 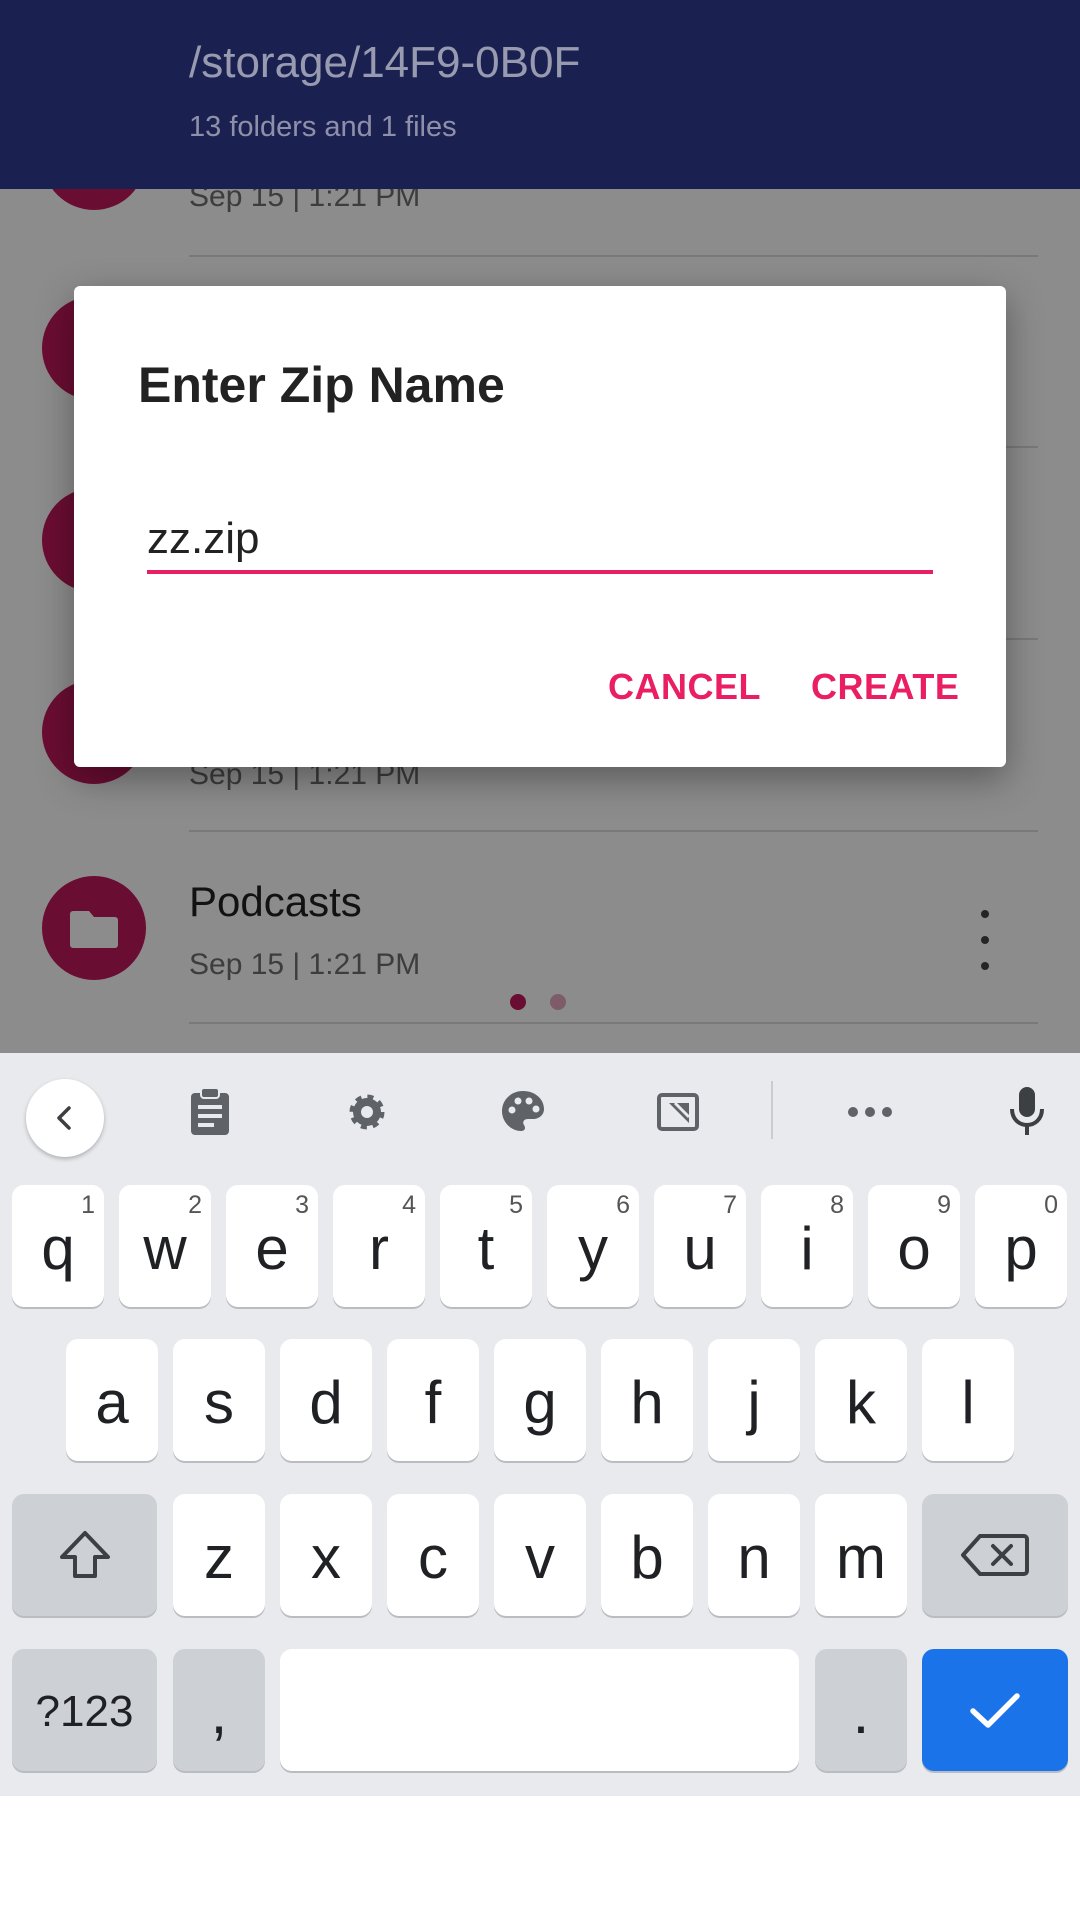 I want to click on key-u: u7, so click(x=700, y=1246).